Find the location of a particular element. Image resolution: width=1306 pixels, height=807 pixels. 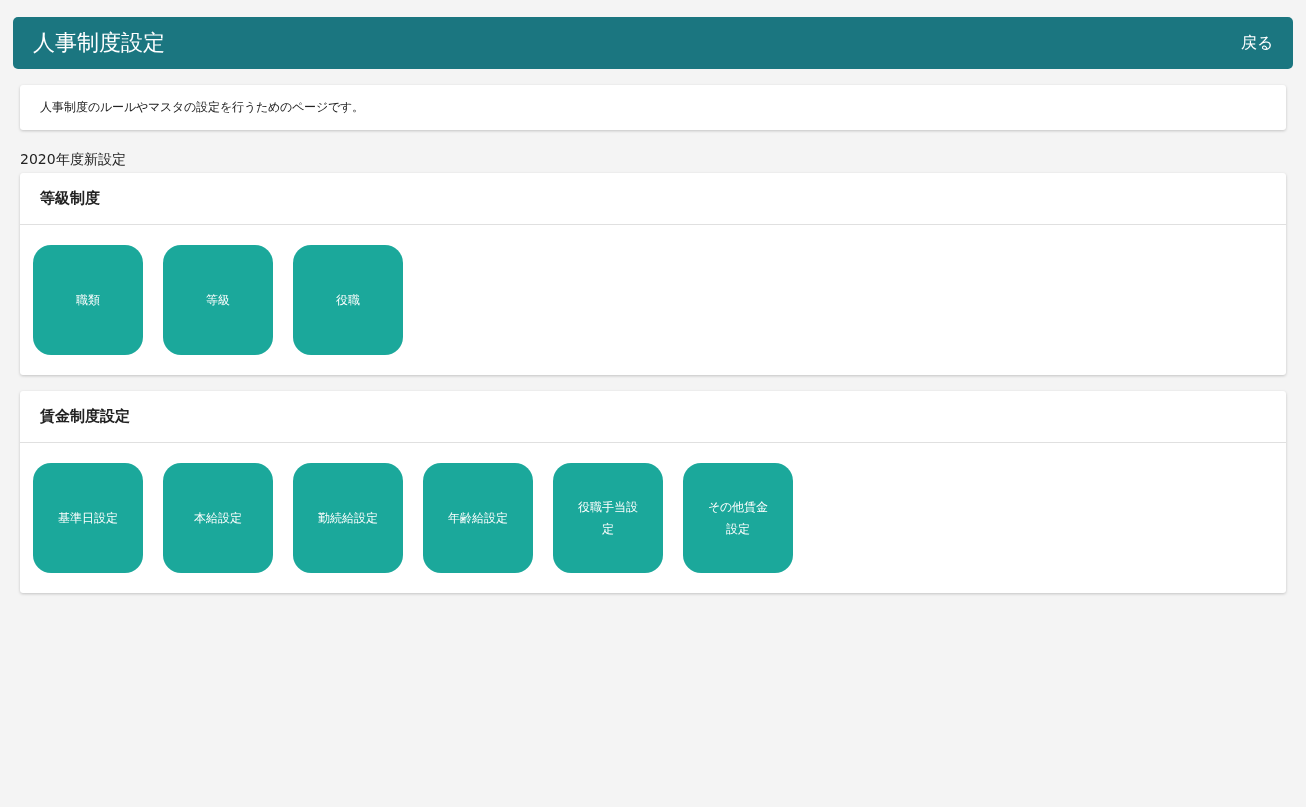

page-title: 人事制度設定 is located at coordinates (99, 43).